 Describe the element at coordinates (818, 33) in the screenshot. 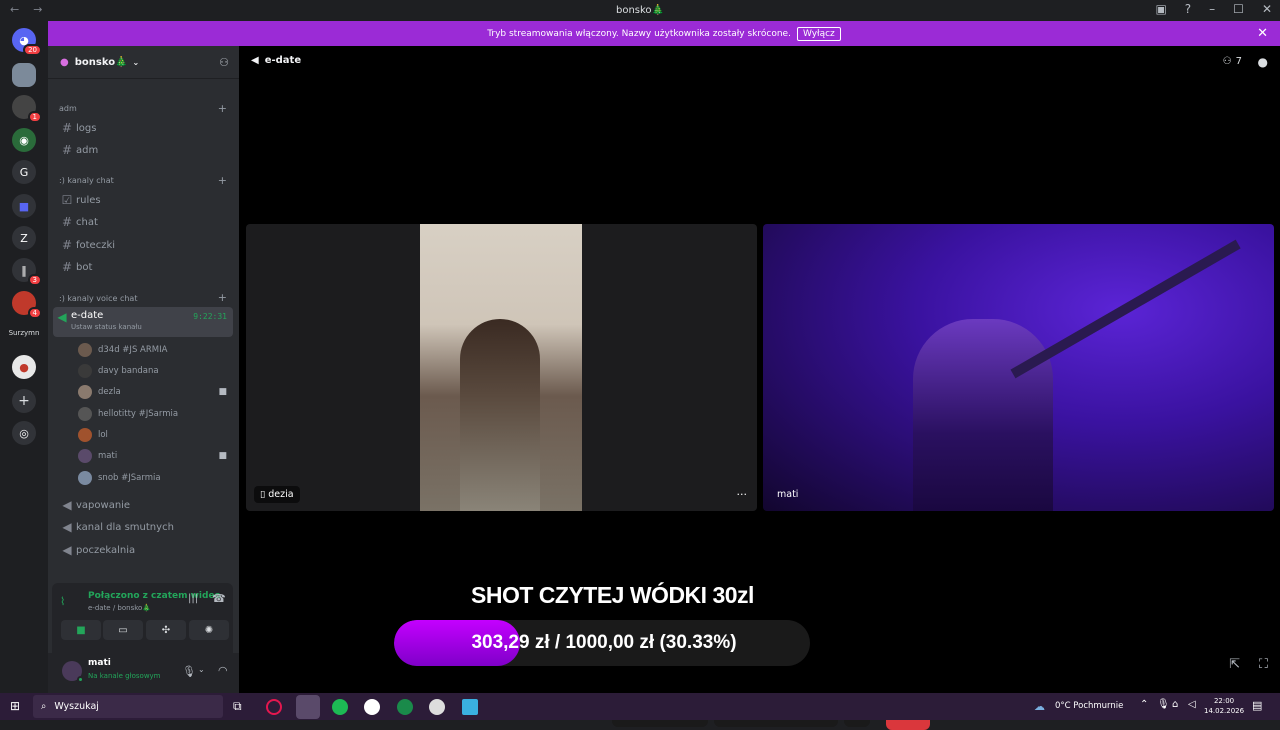

I see `disable-streaming-button: Wyłącz` at that location.